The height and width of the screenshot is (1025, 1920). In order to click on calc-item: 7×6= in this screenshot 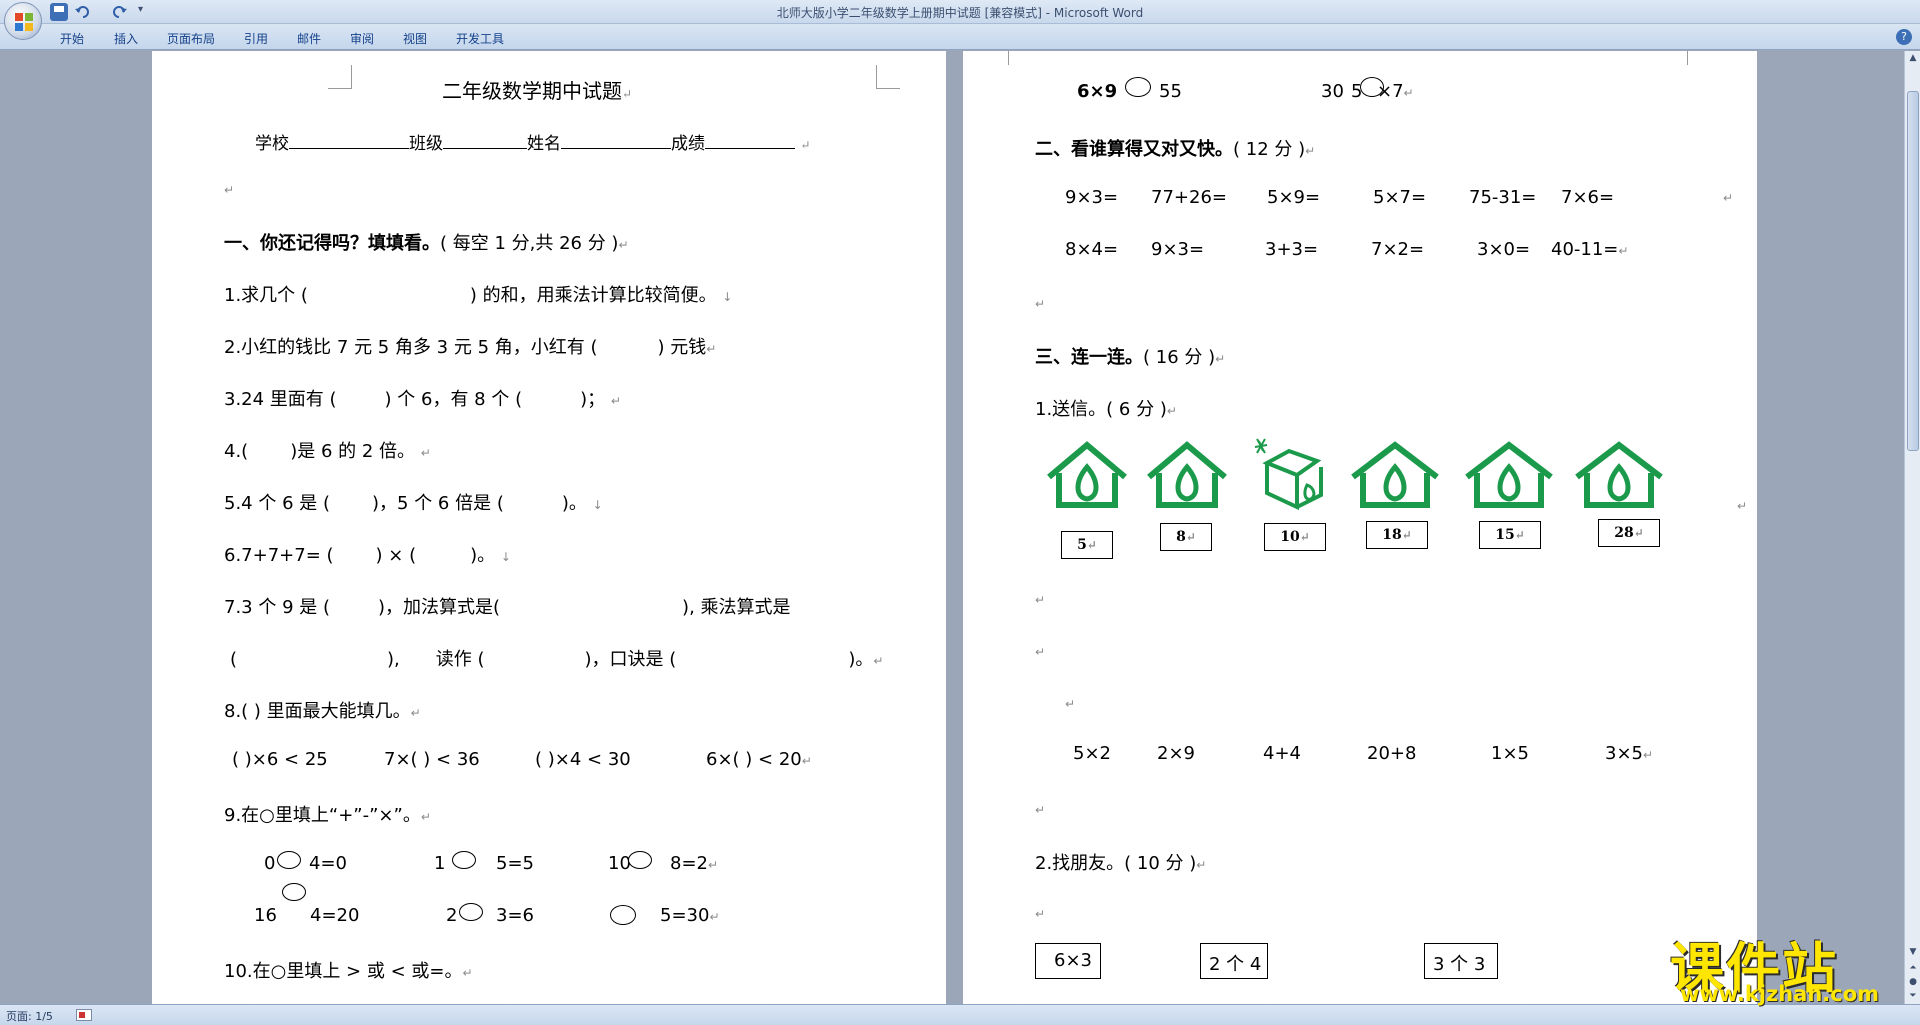, I will do `click(1588, 197)`.